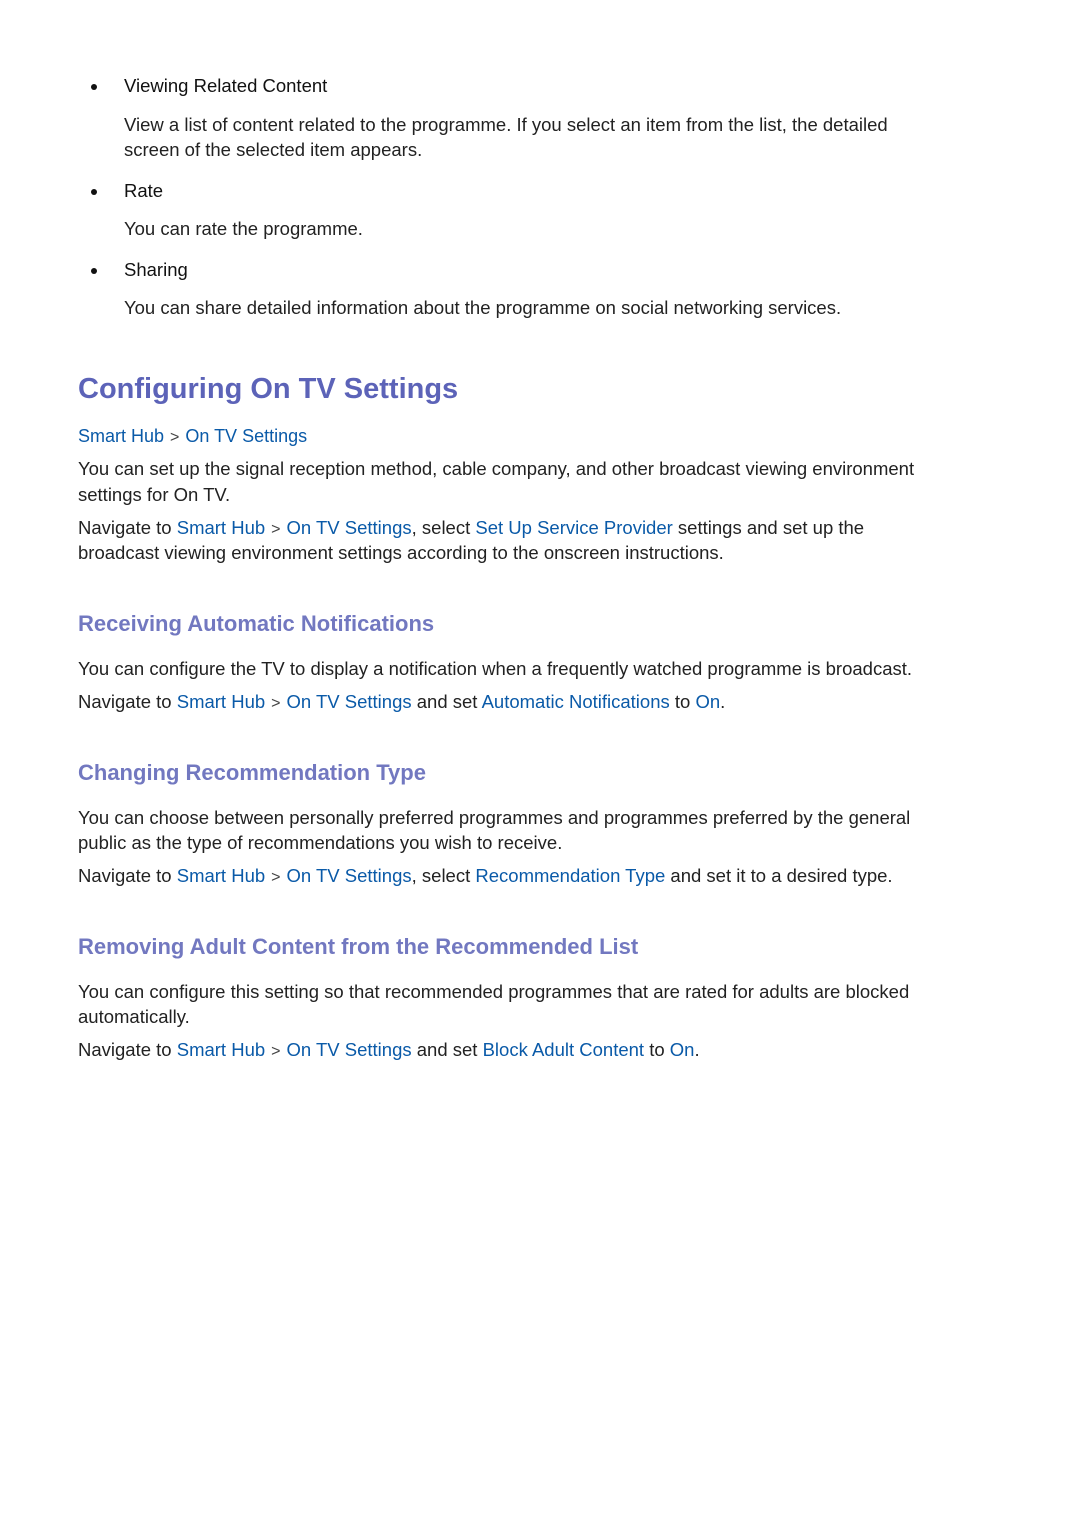 Image resolution: width=1080 pixels, height=1527 pixels. I want to click on section-intro: settings for On TV., so click(154, 494).